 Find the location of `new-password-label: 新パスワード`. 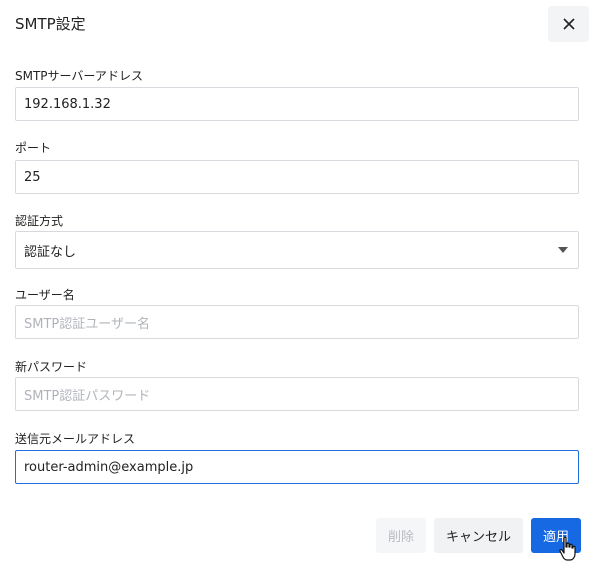

new-password-label: 新パスワード is located at coordinates (51, 367).